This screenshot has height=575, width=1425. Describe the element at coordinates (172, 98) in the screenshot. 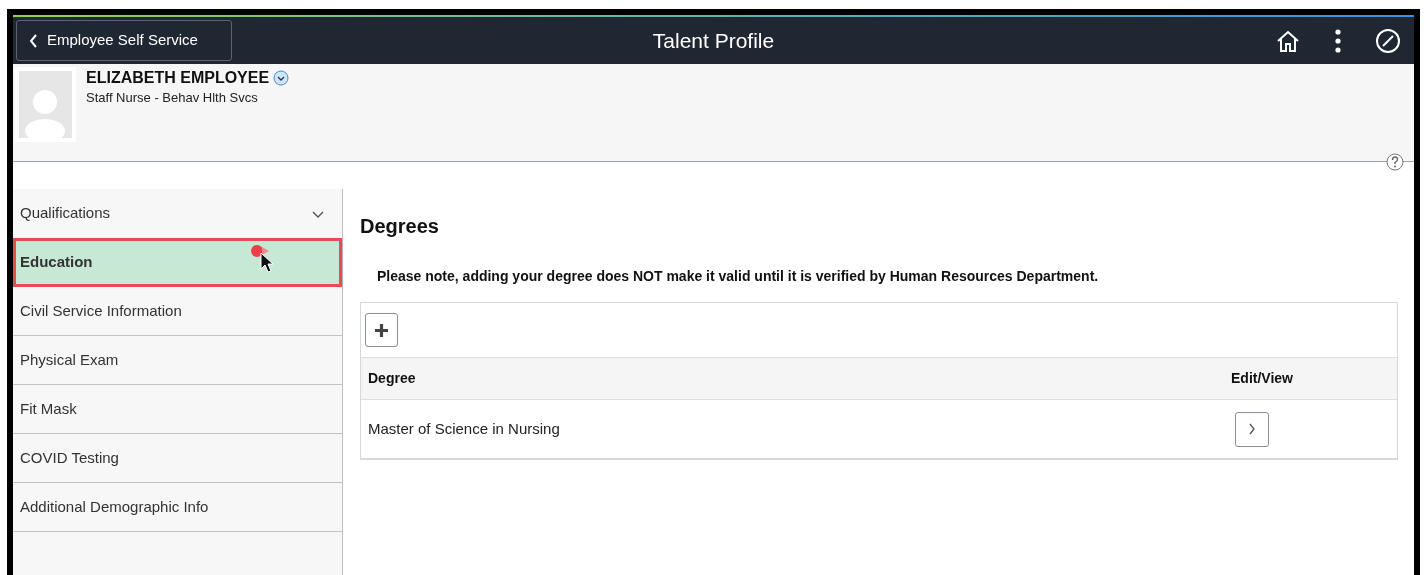

I see `job-title: Staff Nurse - Behav Hlth Svcs` at that location.